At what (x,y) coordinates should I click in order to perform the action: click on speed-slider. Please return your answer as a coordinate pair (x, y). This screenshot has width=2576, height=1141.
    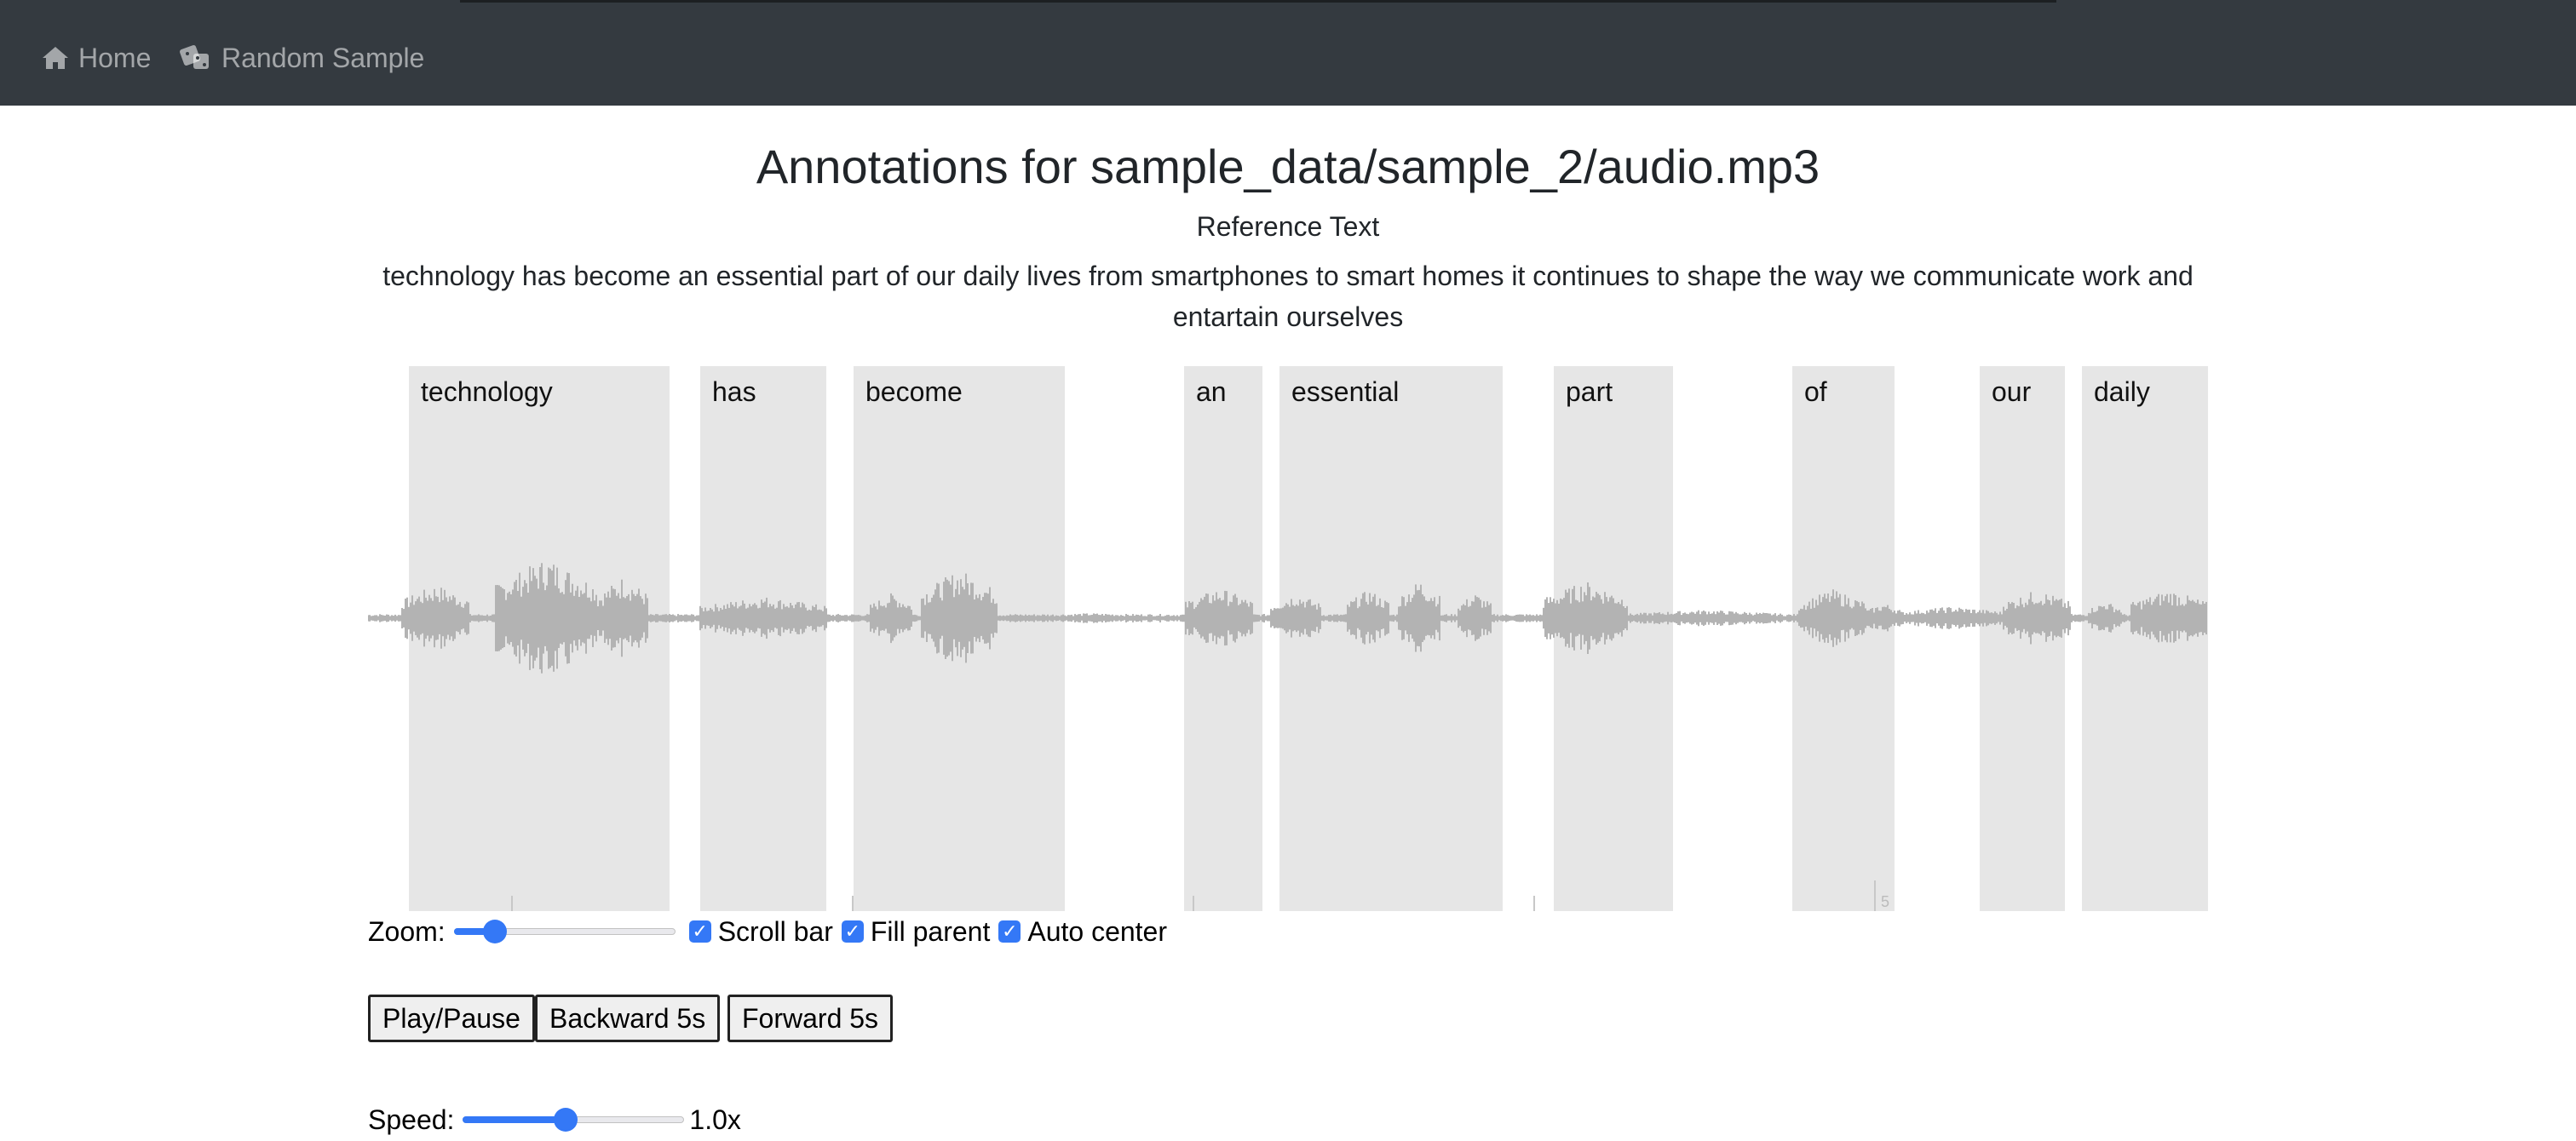
    Looking at the image, I should click on (574, 1120).